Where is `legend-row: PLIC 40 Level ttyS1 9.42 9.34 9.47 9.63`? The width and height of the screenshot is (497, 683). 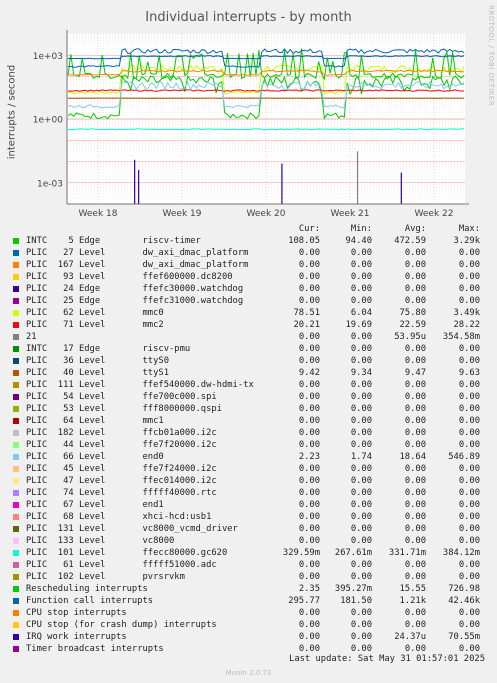
legend-row: PLIC 40 Level ttyS1 9.42 9.34 9.47 9.63 is located at coordinates (246, 373).